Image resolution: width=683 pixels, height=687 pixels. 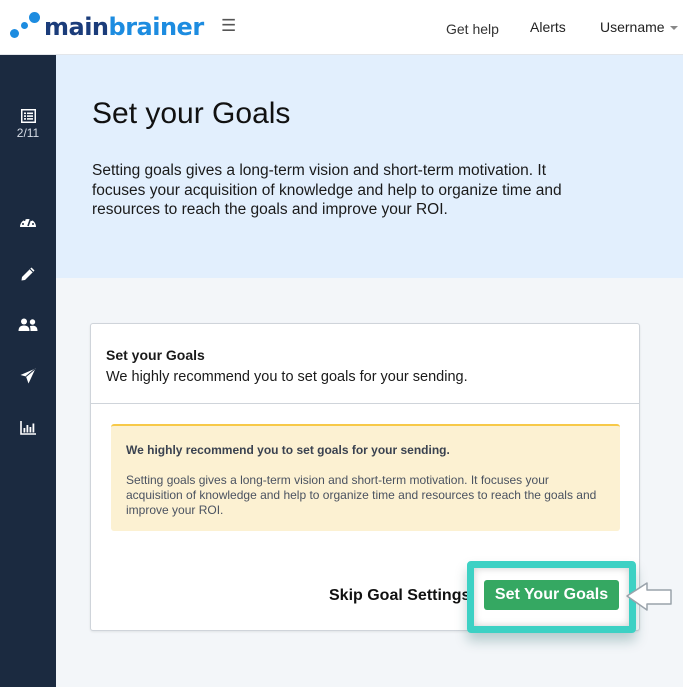 I want to click on sidebar-item-edit, so click(x=28, y=274).